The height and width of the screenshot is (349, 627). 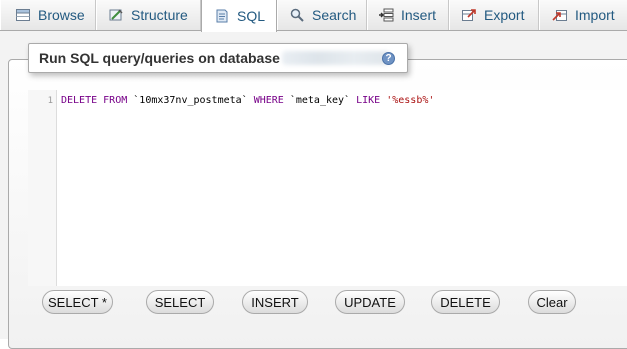 I want to click on sql-column-name: `meta_key`, so click(x=320, y=100).